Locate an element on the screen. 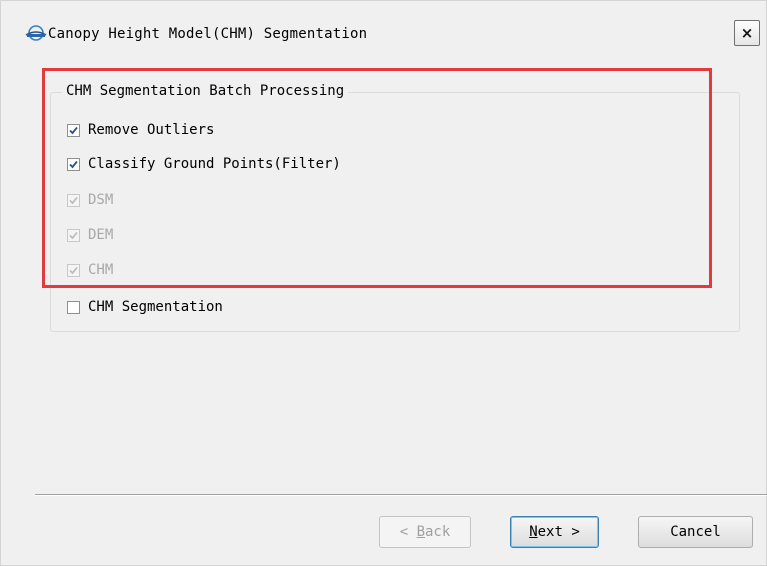  window-title: Canopy Height Model(CHM) Segmentation is located at coordinates (208, 34).